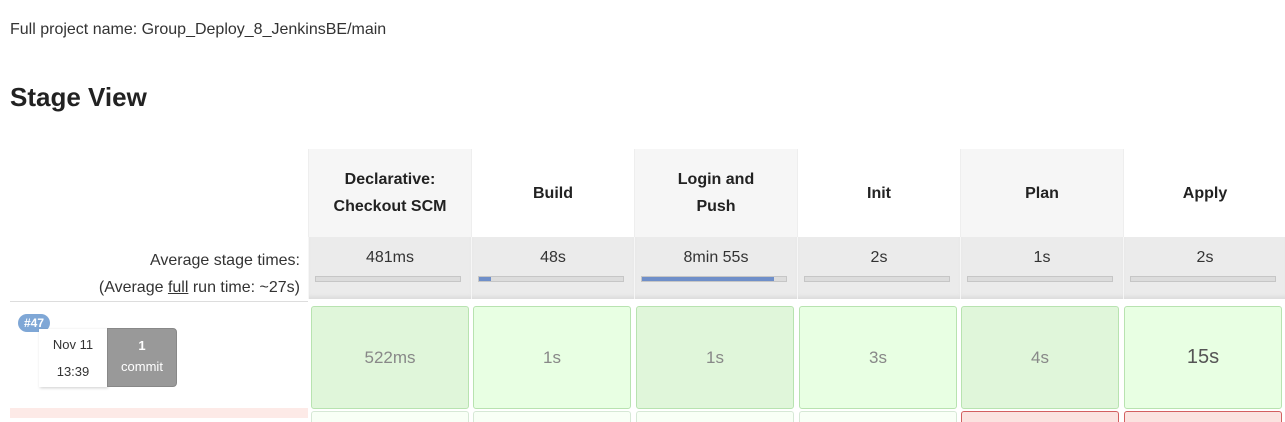 The height and width of the screenshot is (422, 1285). What do you see at coordinates (78, 97) in the screenshot?
I see `stage-view-title: Stage View` at bounding box center [78, 97].